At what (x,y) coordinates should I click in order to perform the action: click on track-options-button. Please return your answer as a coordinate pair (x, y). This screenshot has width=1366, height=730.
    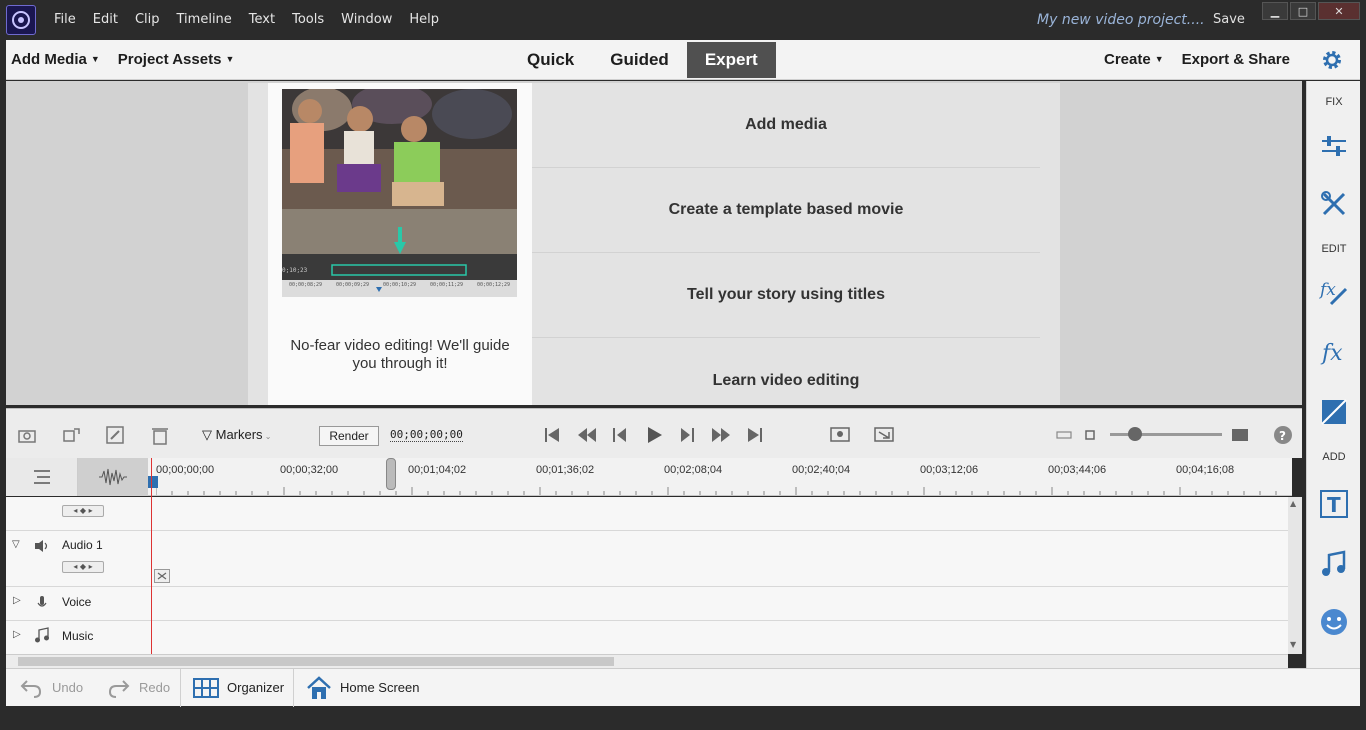
    Looking at the image, I should click on (42, 477).